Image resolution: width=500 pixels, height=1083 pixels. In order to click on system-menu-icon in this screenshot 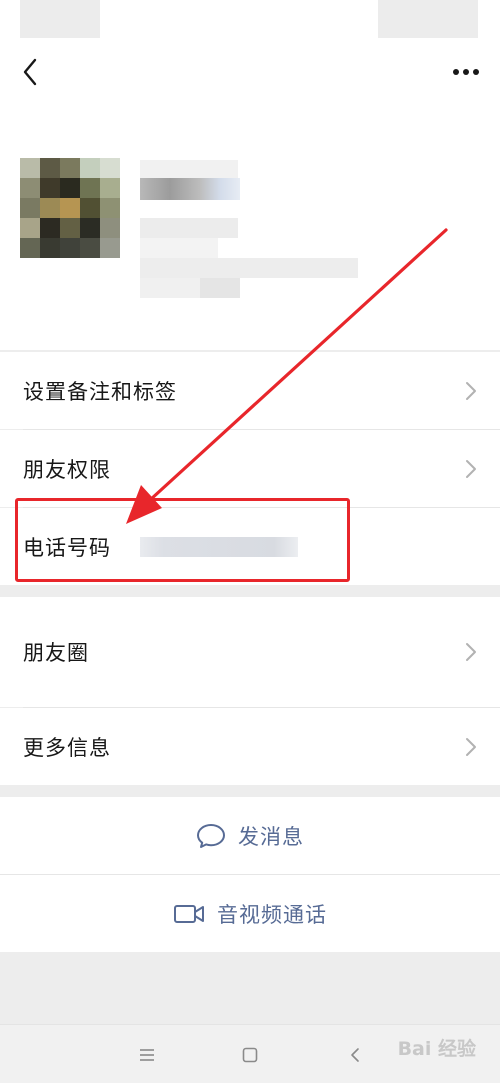, I will do `click(147, 1055)`.